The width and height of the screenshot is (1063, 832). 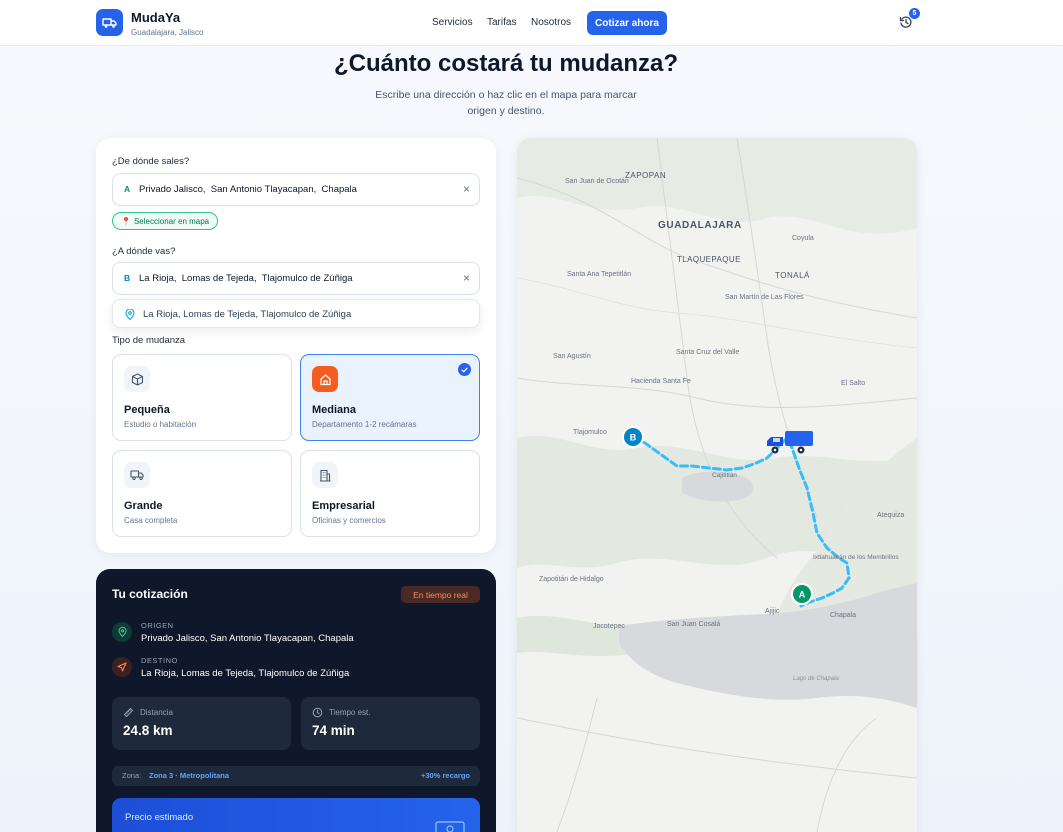 What do you see at coordinates (159, 660) in the screenshot?
I see `destination-caption: DESTINO` at bounding box center [159, 660].